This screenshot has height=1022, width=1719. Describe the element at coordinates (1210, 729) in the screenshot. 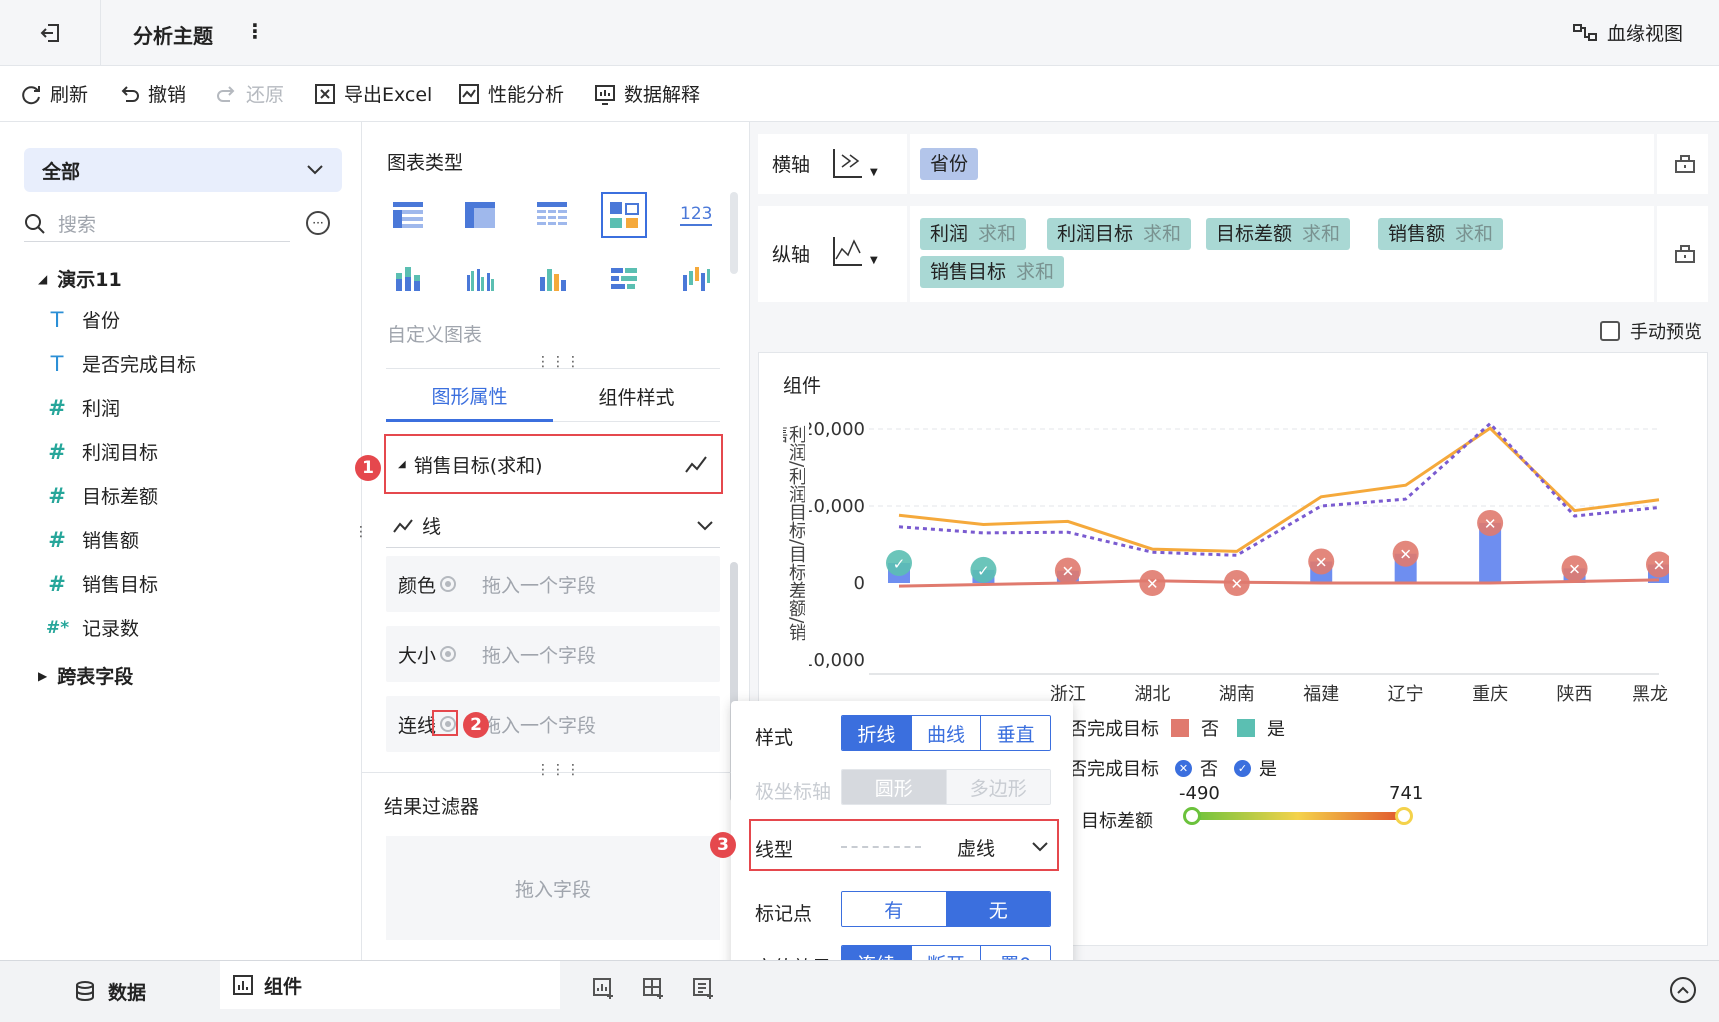

I see `legend-item: 否` at that location.